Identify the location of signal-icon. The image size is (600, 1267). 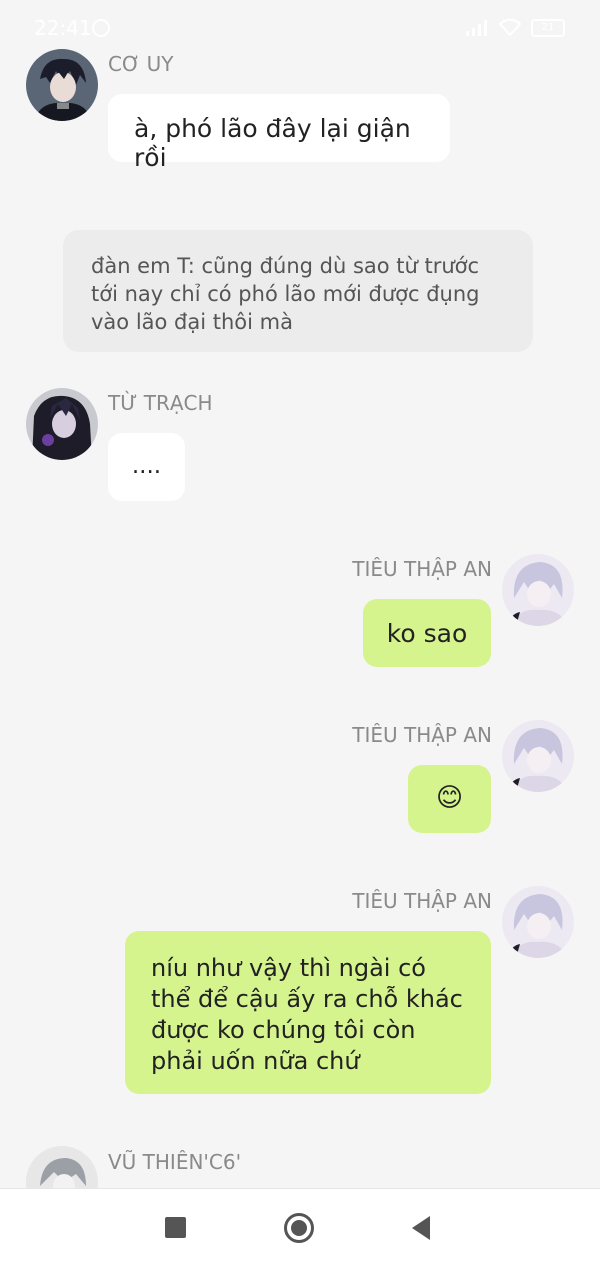
(476, 28).